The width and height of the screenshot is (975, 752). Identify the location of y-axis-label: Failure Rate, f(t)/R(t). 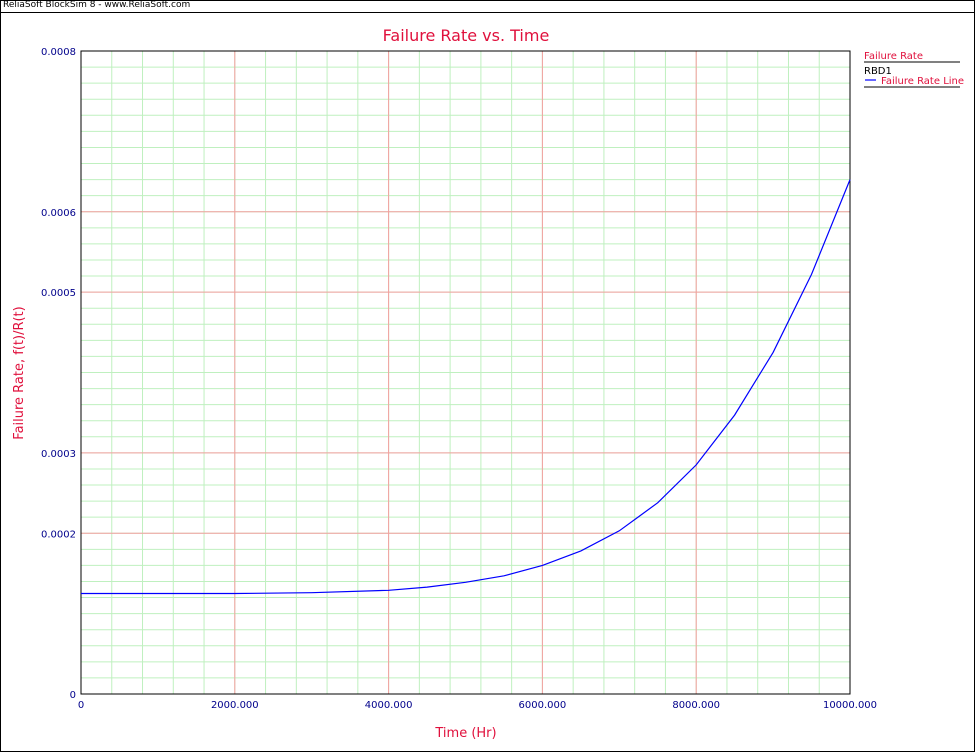
(19, 372).